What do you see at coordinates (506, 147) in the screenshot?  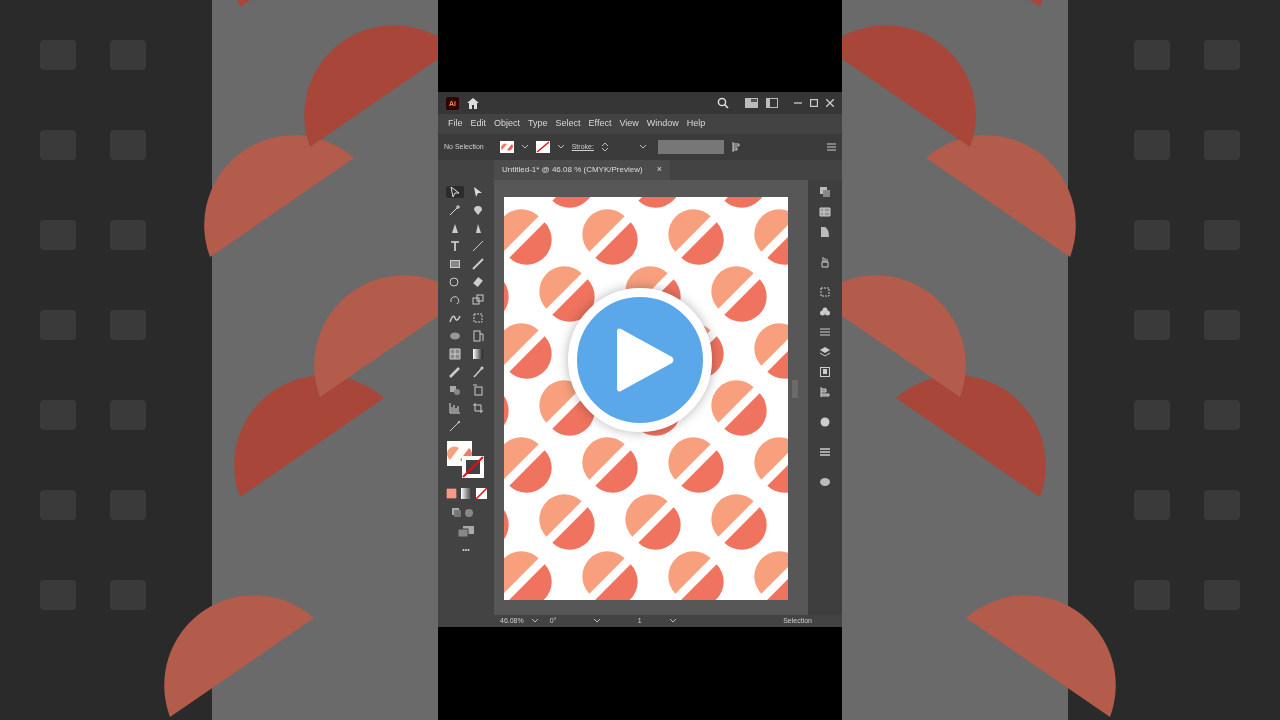 I see `fill-swatch` at bounding box center [506, 147].